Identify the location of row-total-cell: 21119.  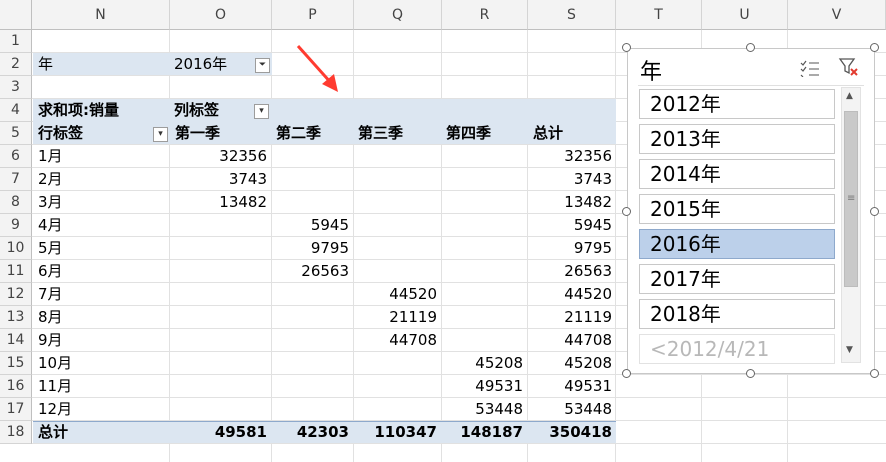
(588, 317).